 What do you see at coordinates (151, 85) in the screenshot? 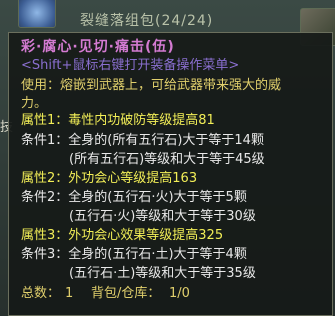
I see `usage-text-line1: 使用：熔嵌到武器上，可给武器带来强大的威` at bounding box center [151, 85].